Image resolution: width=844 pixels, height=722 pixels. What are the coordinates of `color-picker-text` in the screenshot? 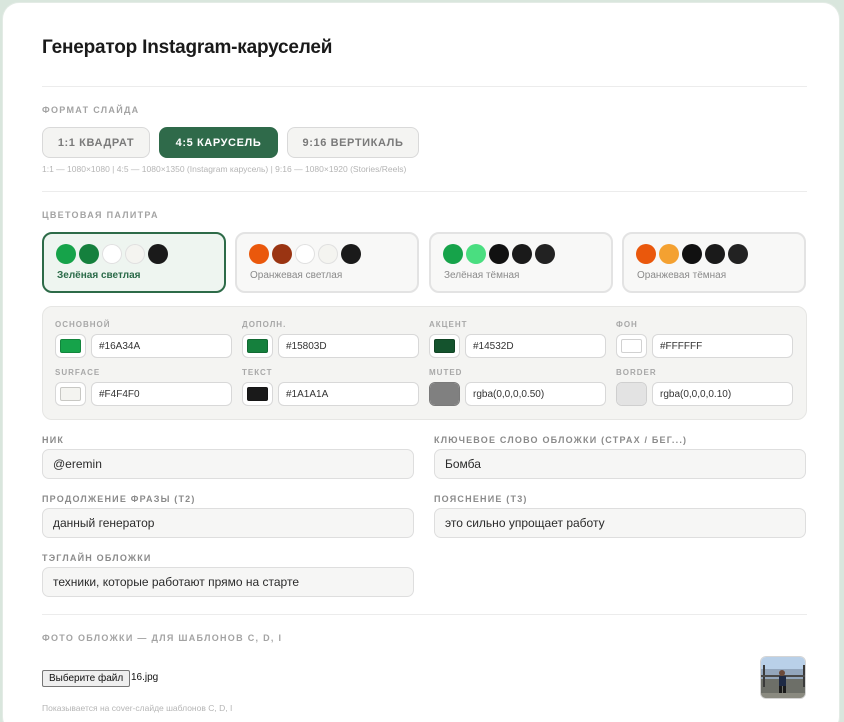 It's located at (257, 394).